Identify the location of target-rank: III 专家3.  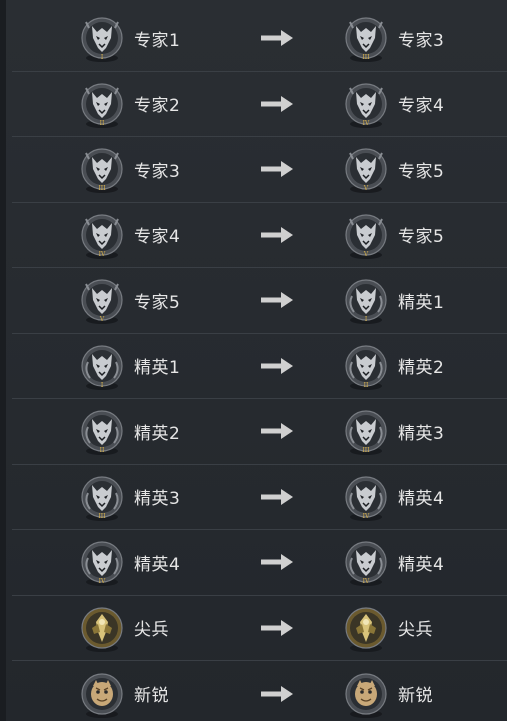
(393, 38).